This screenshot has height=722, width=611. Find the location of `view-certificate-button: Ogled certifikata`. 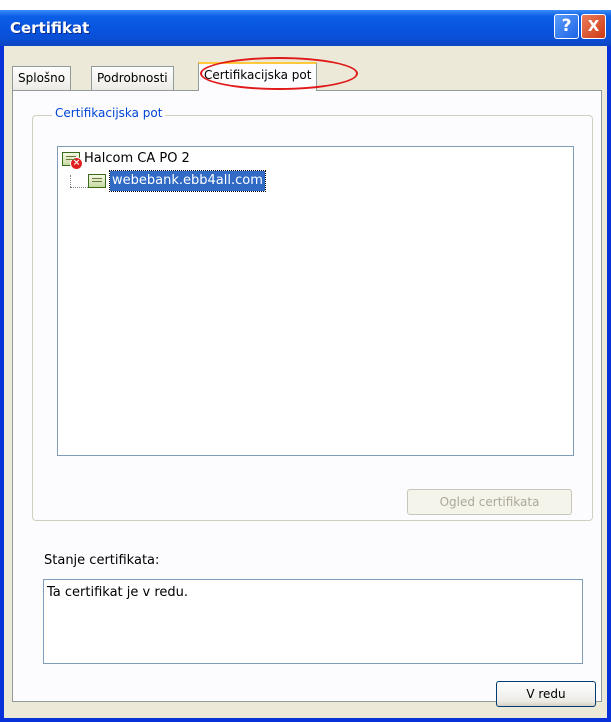

view-certificate-button: Ogled certifikata is located at coordinates (489, 502).